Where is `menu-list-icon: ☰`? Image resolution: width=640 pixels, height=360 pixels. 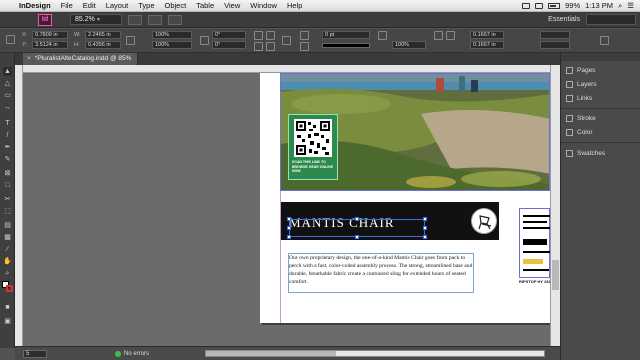
menu-list-icon: ☰ is located at coordinates (630, 5).